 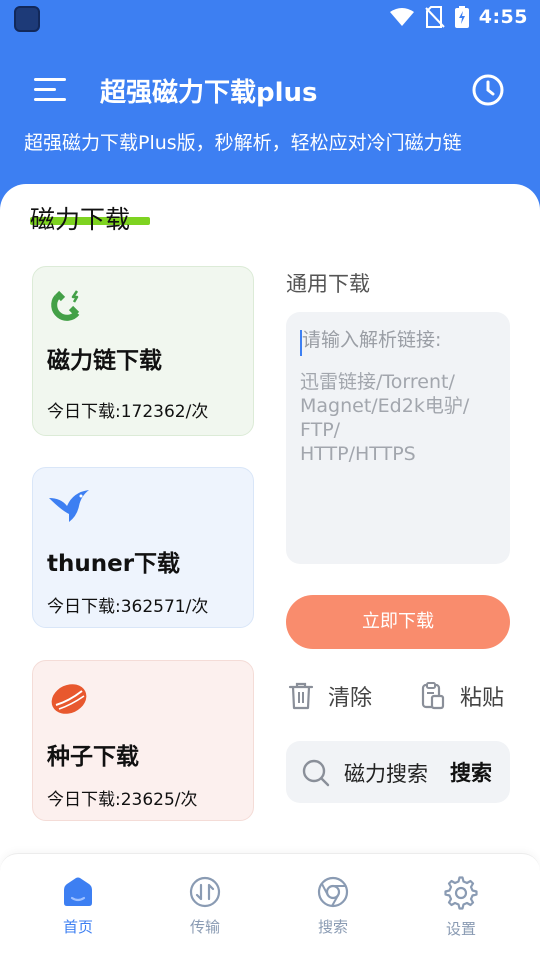 What do you see at coordinates (333, 892) in the screenshot?
I see `browser-icon` at bounding box center [333, 892].